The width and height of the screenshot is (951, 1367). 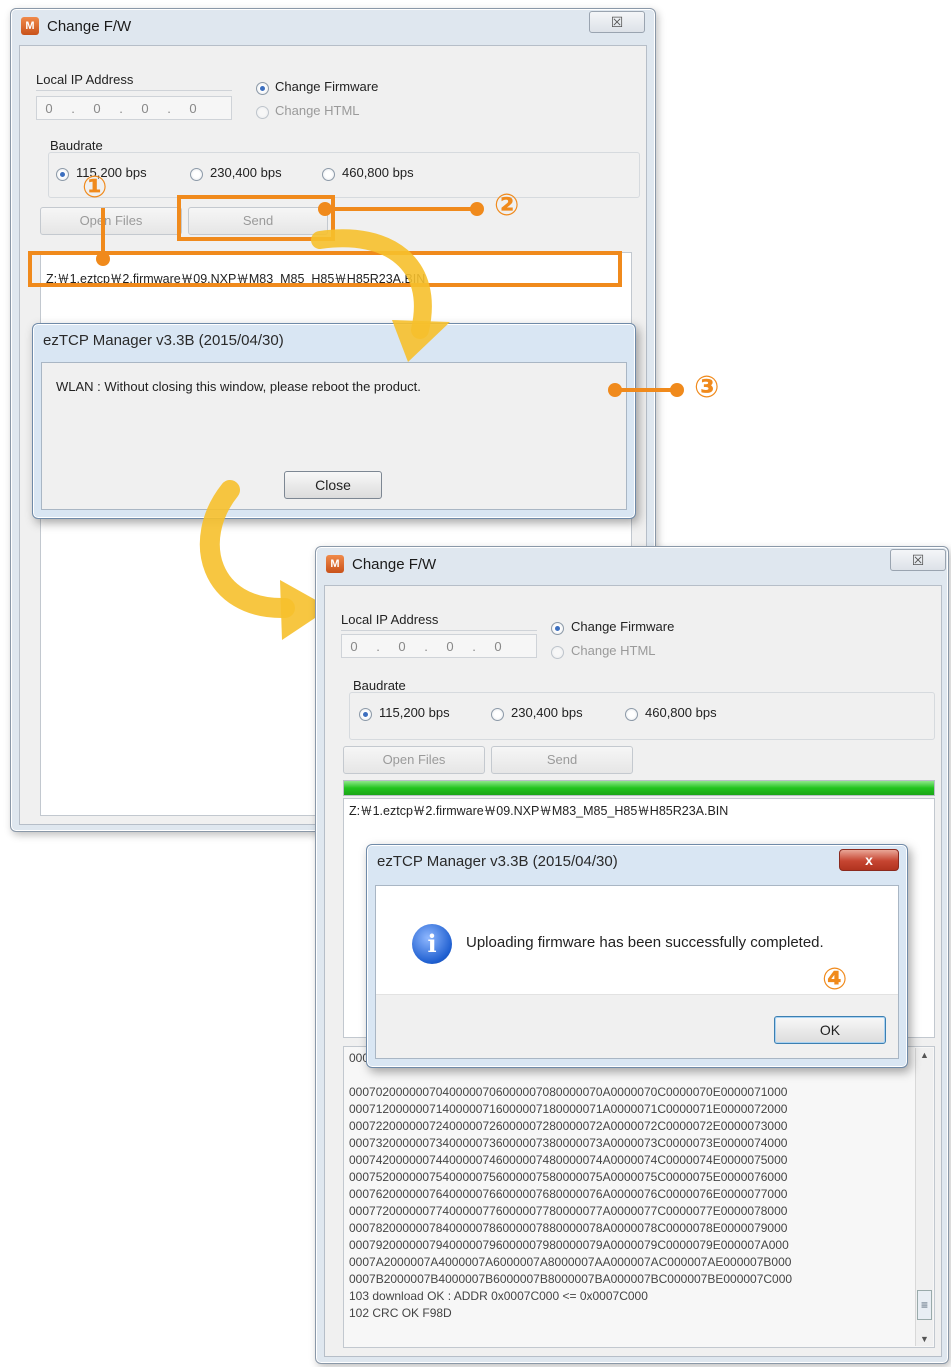 I want to click on info-icon: i, so click(x=432, y=944).